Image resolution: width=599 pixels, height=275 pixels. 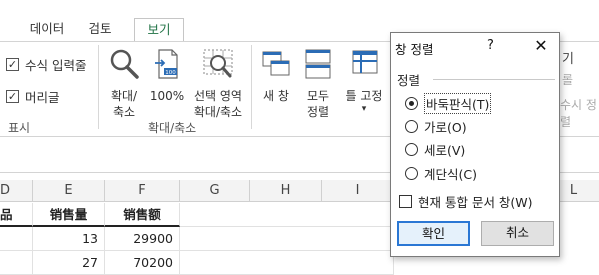 I want to click on zoom-100-button: 100 100%, so click(x=167, y=75).